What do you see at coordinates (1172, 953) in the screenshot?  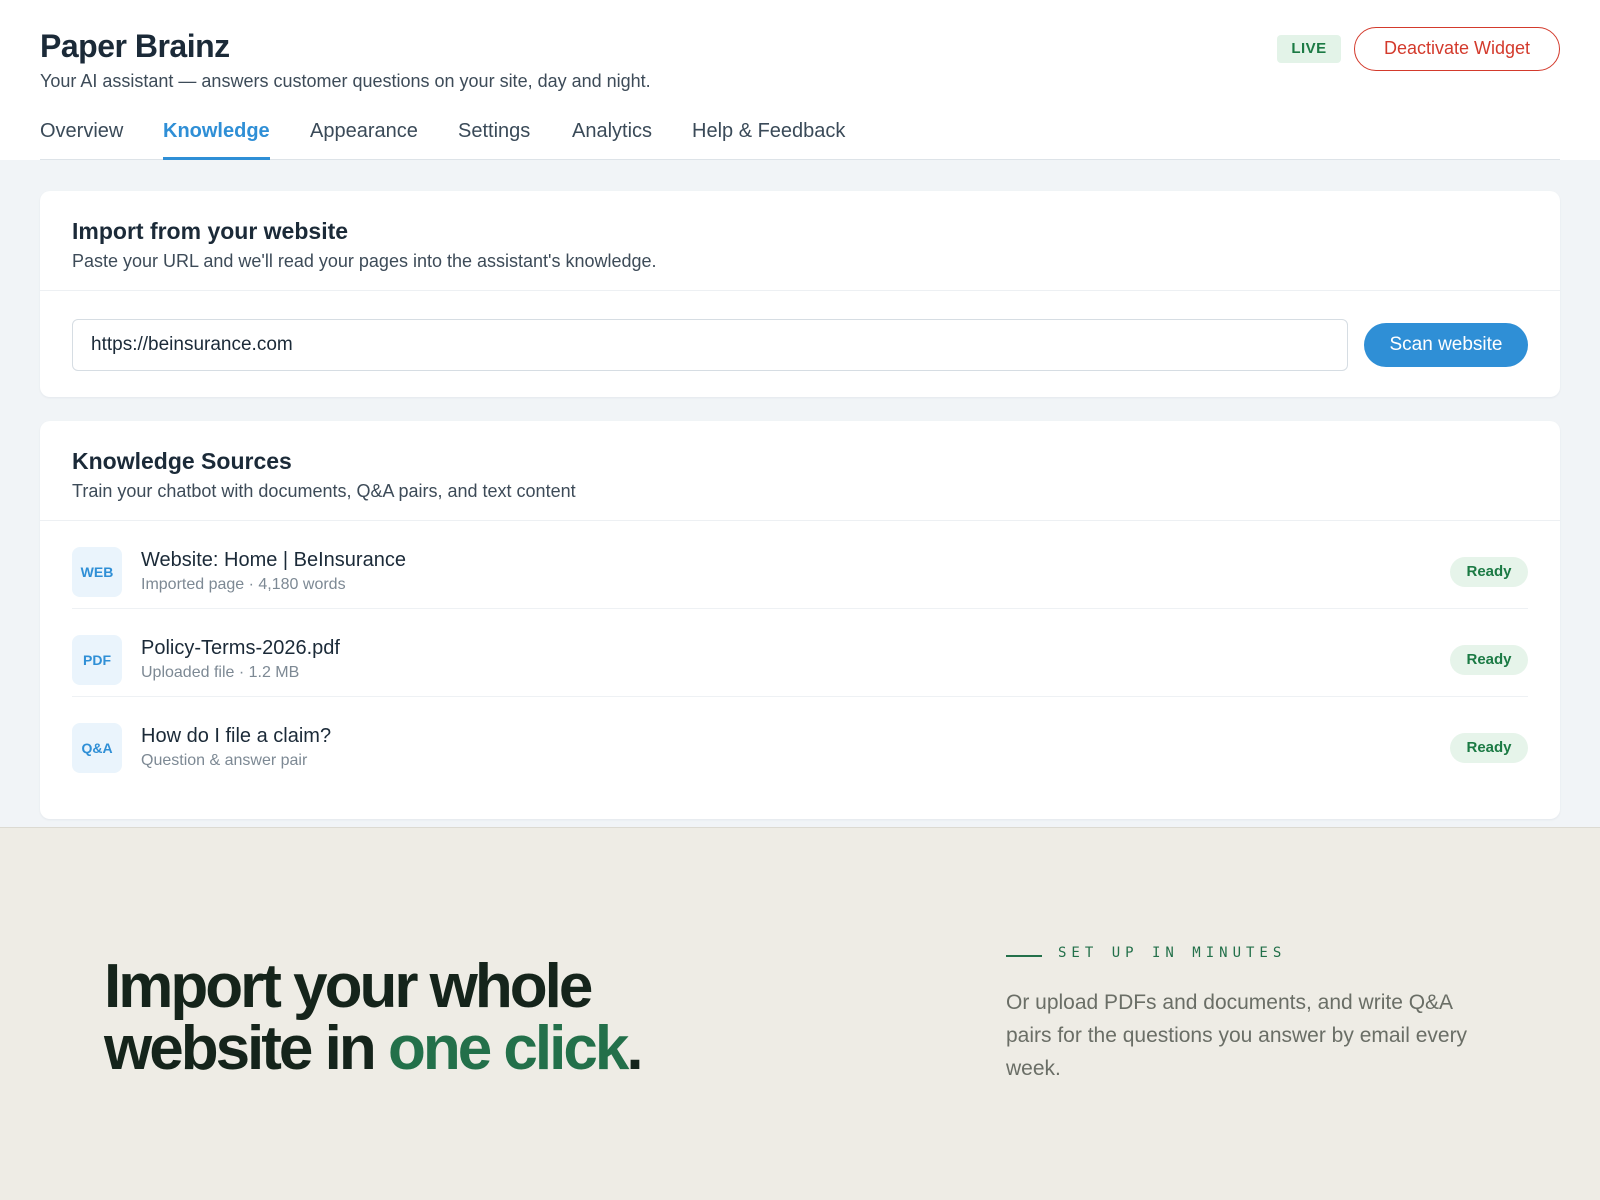 I see `promo-eyebrow: SET UP IN MINUTES` at bounding box center [1172, 953].